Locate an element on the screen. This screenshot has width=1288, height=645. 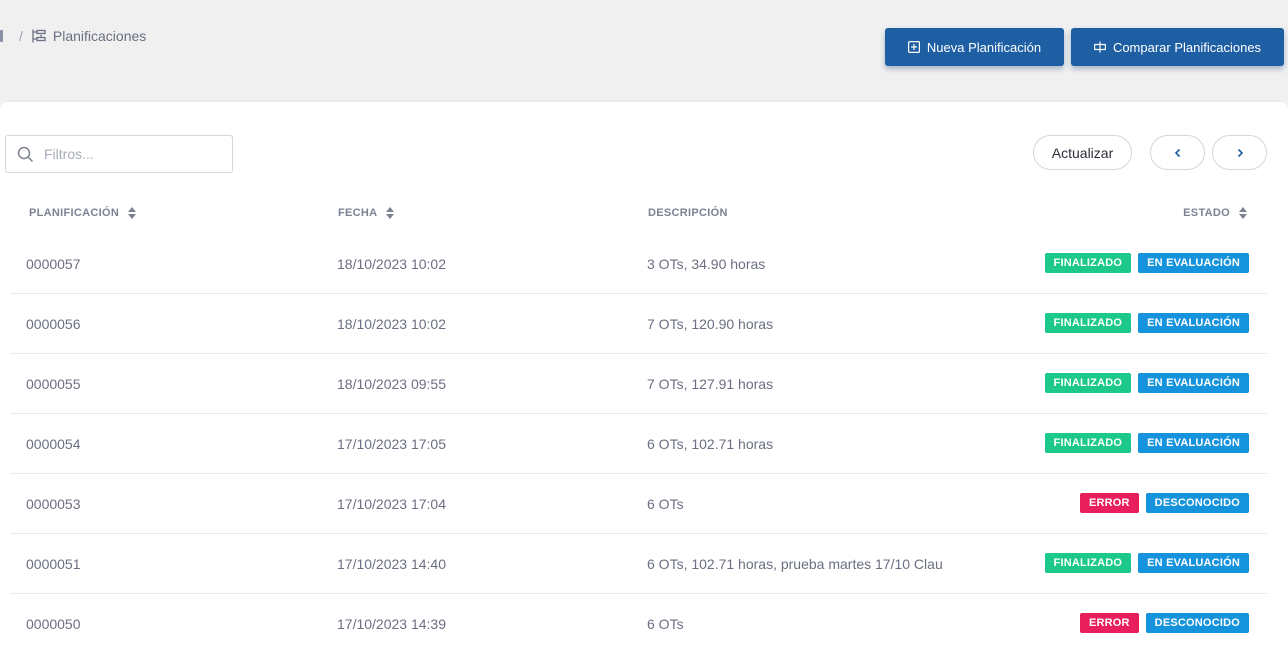
column-header-descripcion-label: DESCRIPCIÓN is located at coordinates (688, 213).